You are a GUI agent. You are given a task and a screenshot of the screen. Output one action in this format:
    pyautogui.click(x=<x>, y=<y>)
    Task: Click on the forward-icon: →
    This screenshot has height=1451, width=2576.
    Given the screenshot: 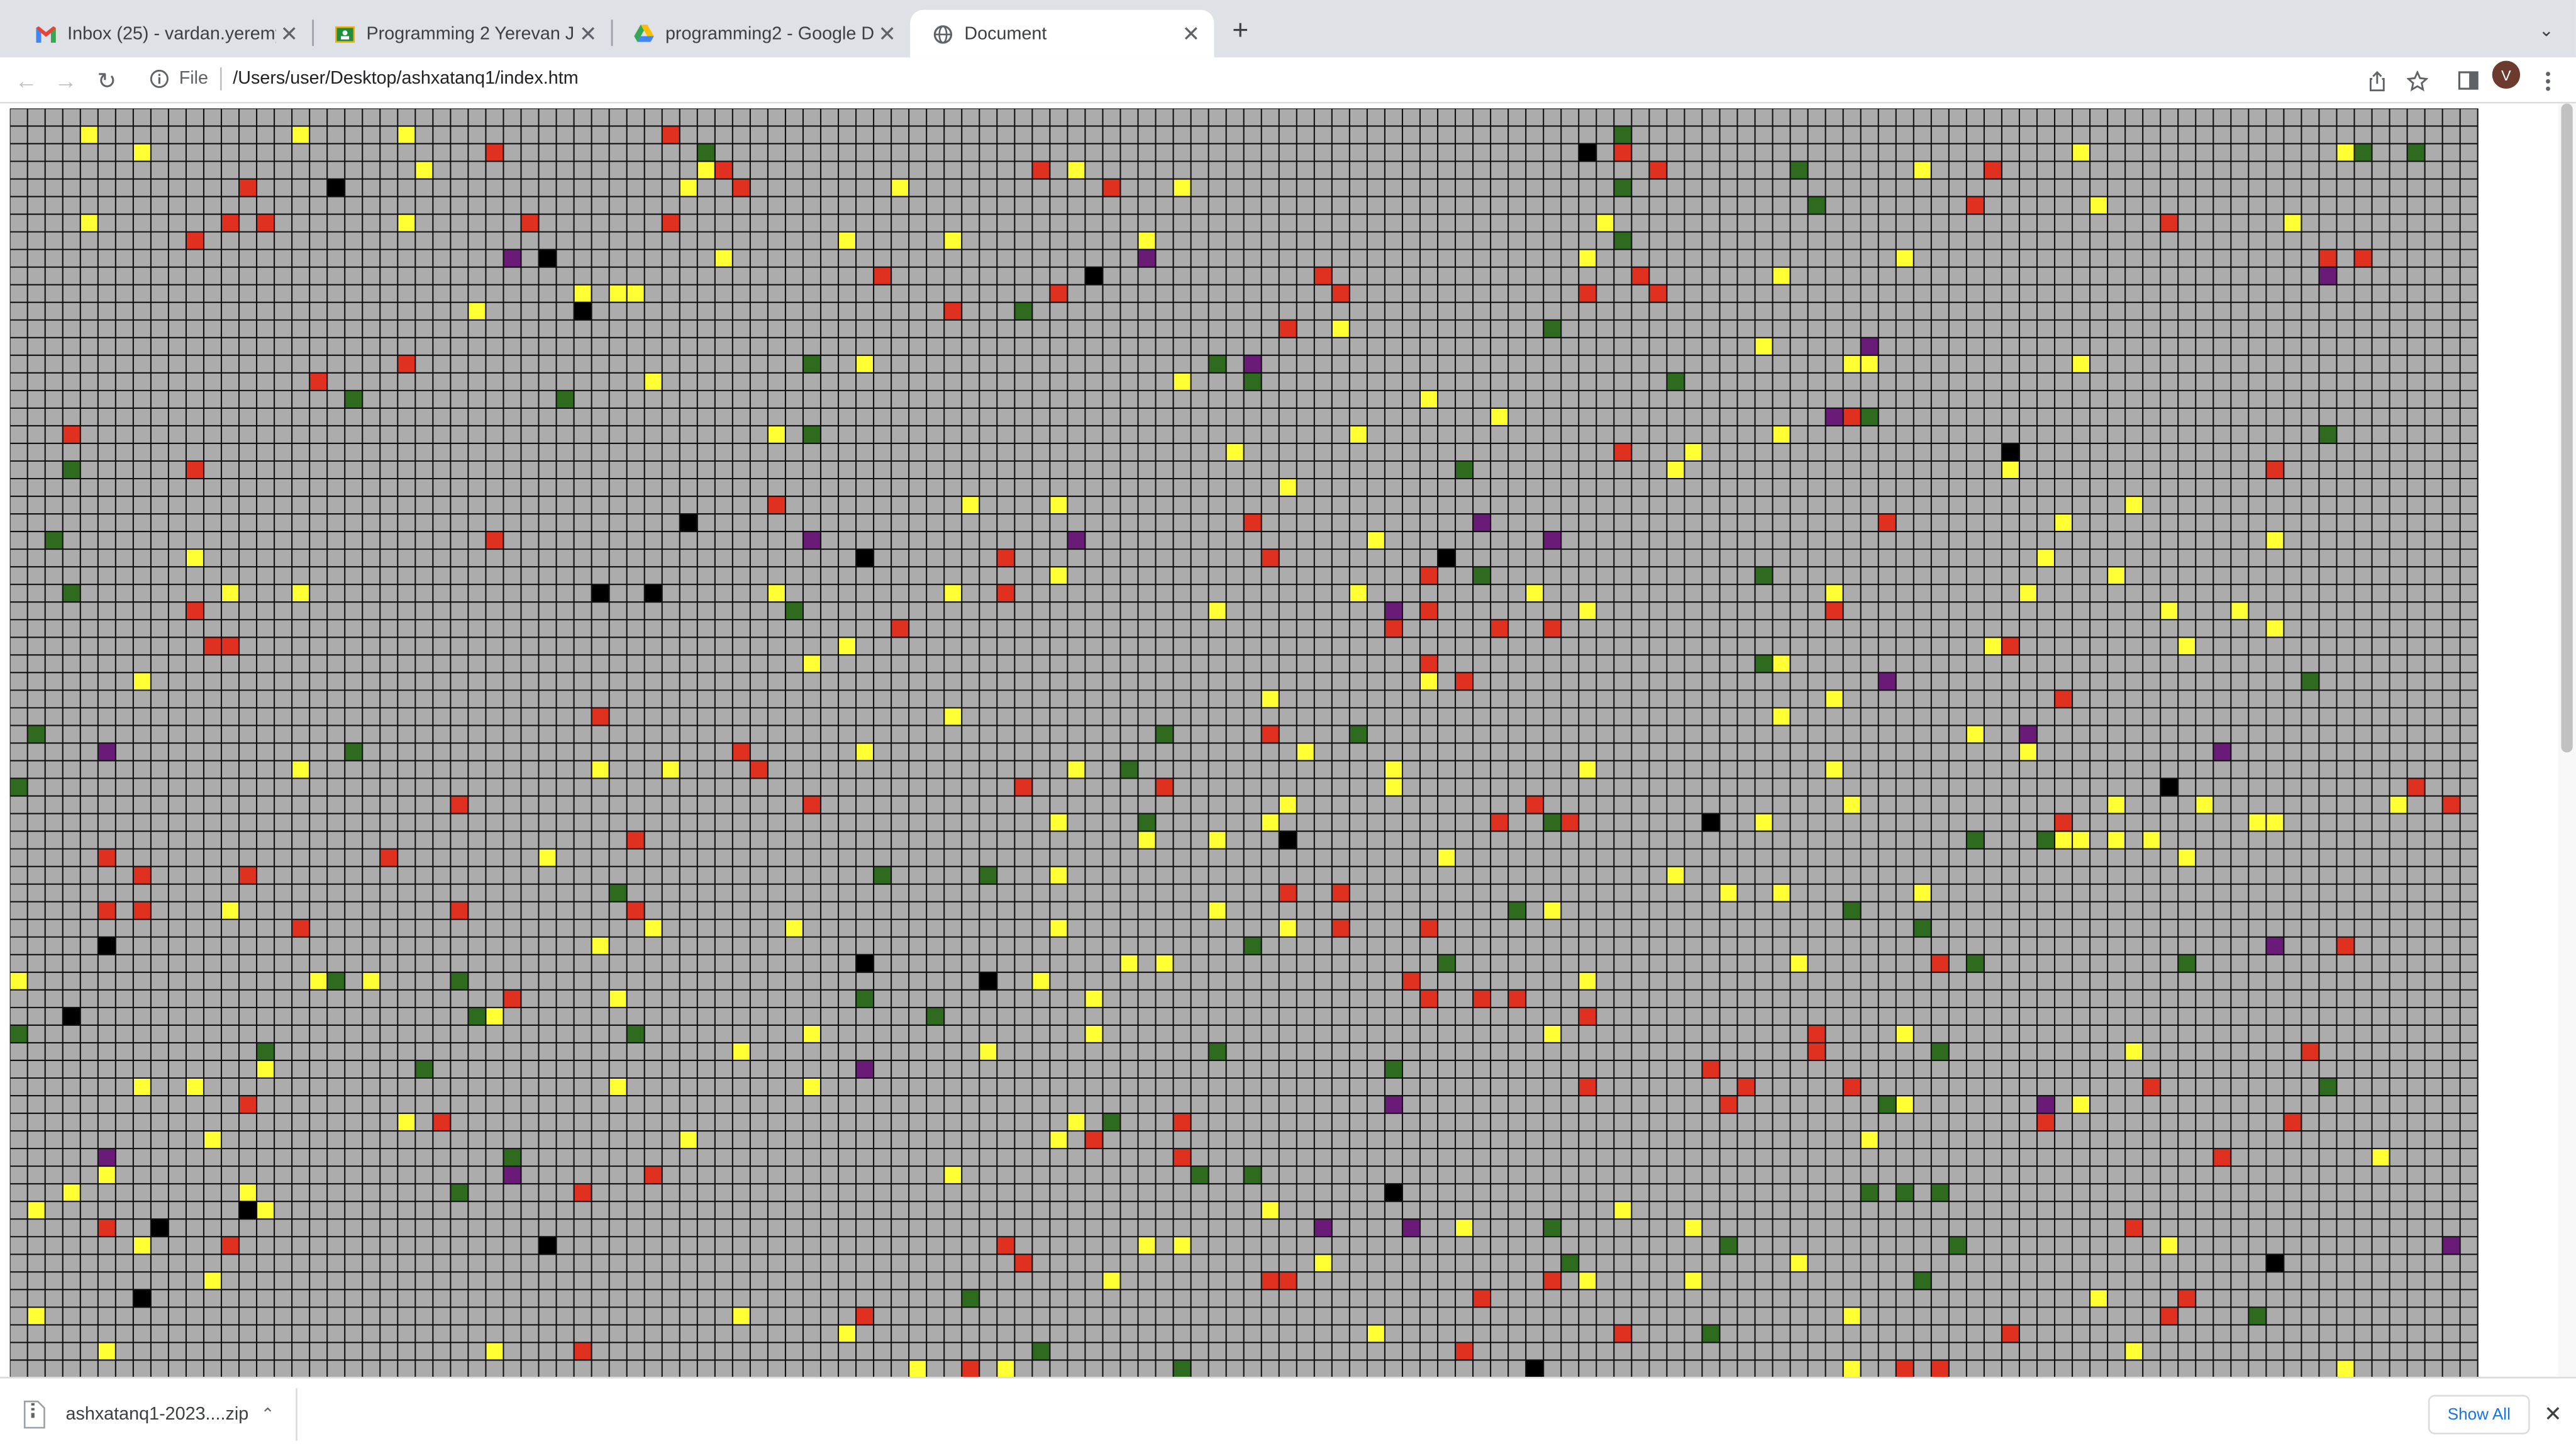 What is the action you would take?
    pyautogui.click(x=65, y=80)
    